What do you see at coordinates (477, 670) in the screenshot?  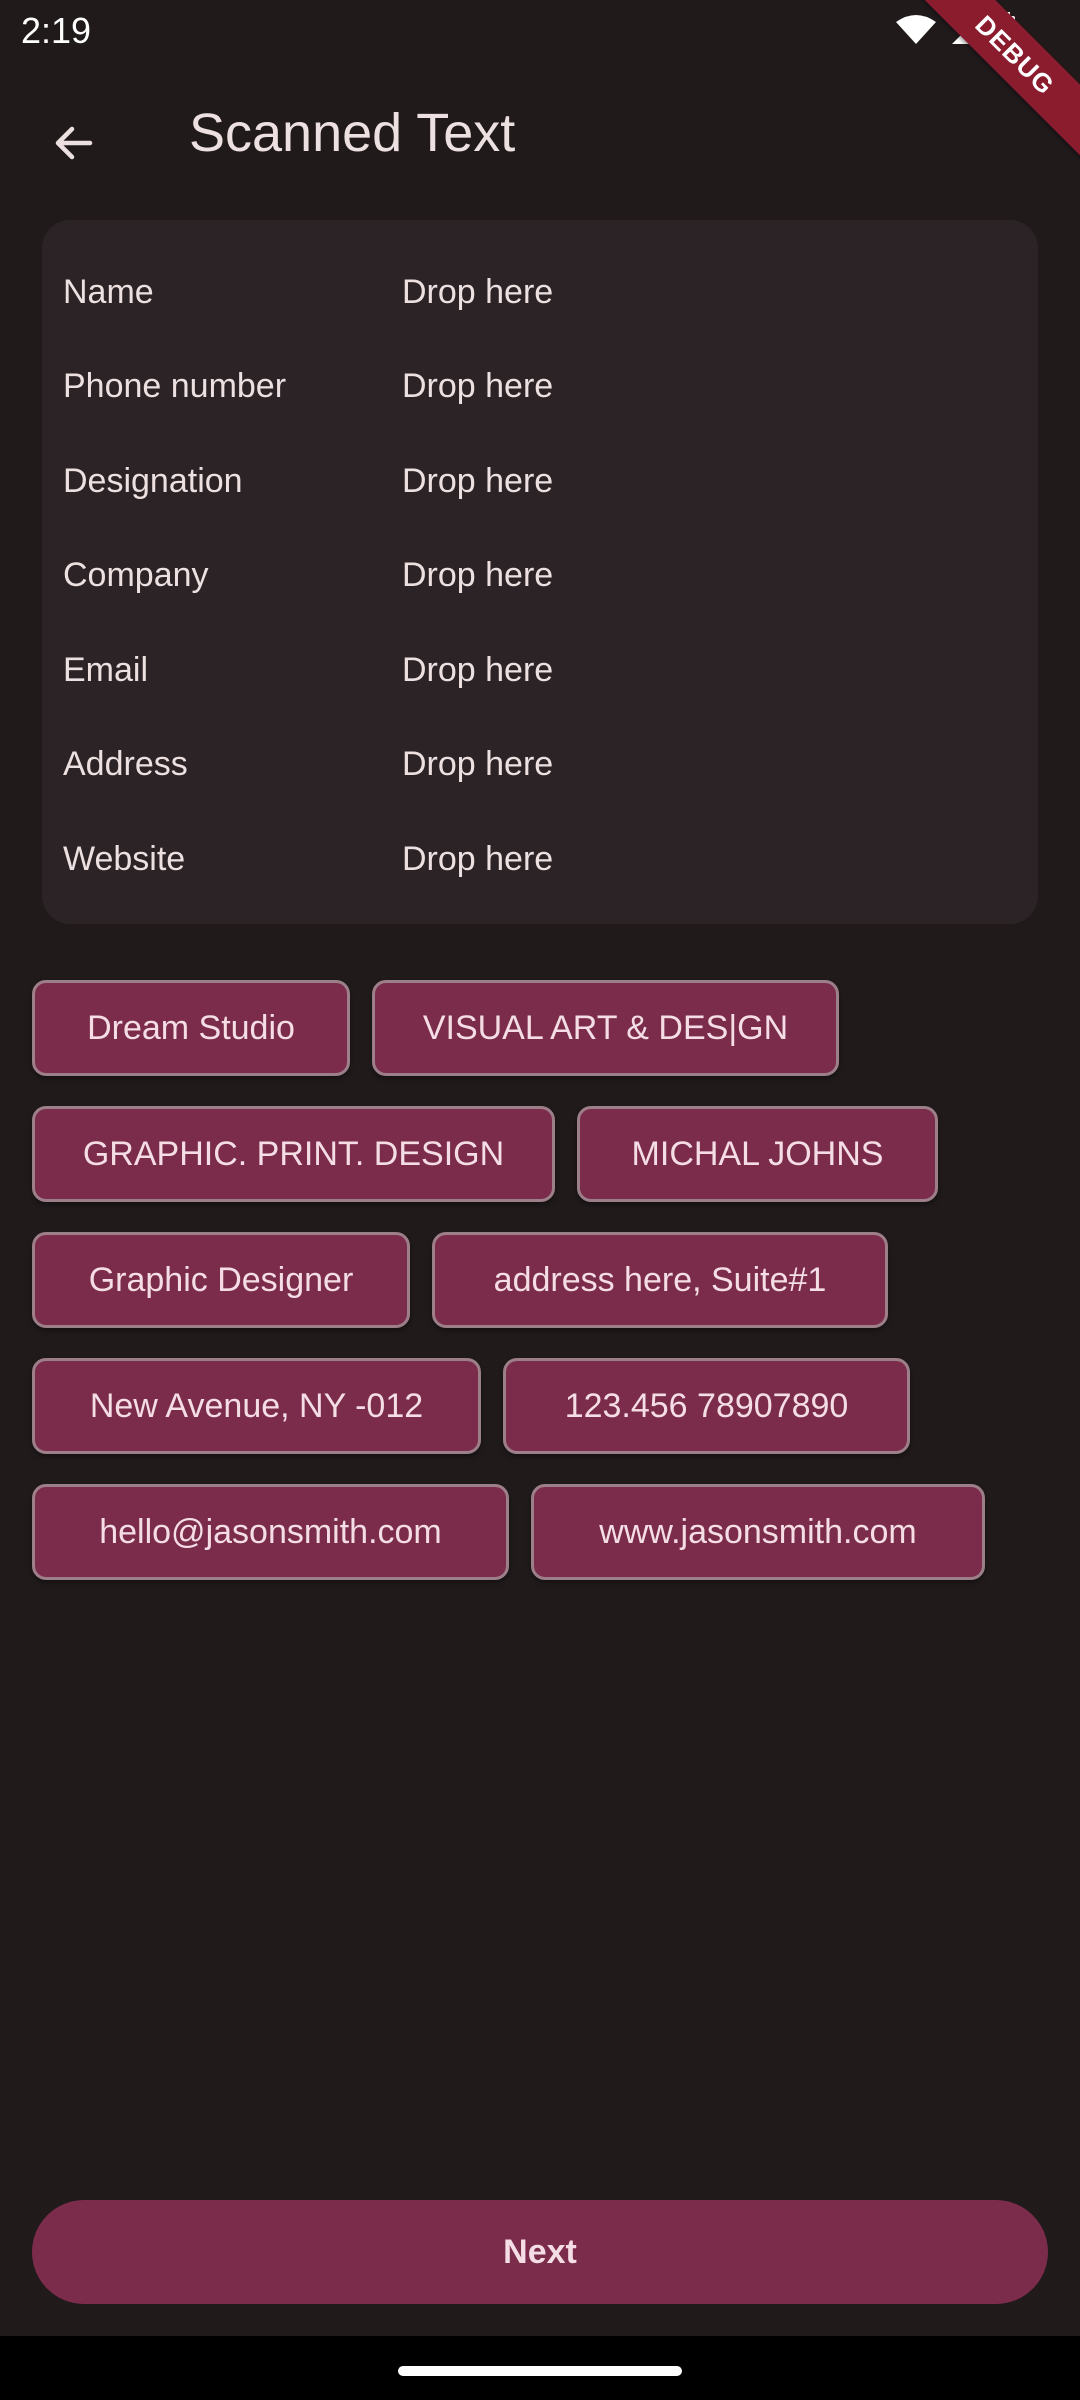 I see `drop-target-email: Drop here` at bounding box center [477, 670].